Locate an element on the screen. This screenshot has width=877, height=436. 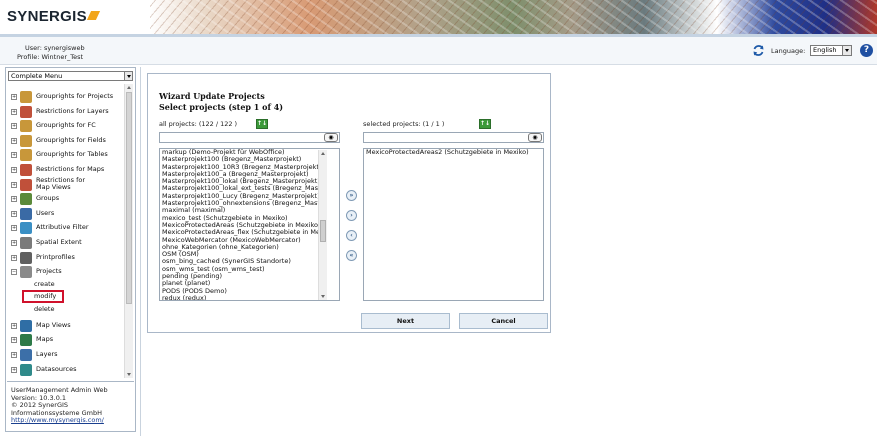
logo: SYNERGIS is located at coordinates (54, 16).